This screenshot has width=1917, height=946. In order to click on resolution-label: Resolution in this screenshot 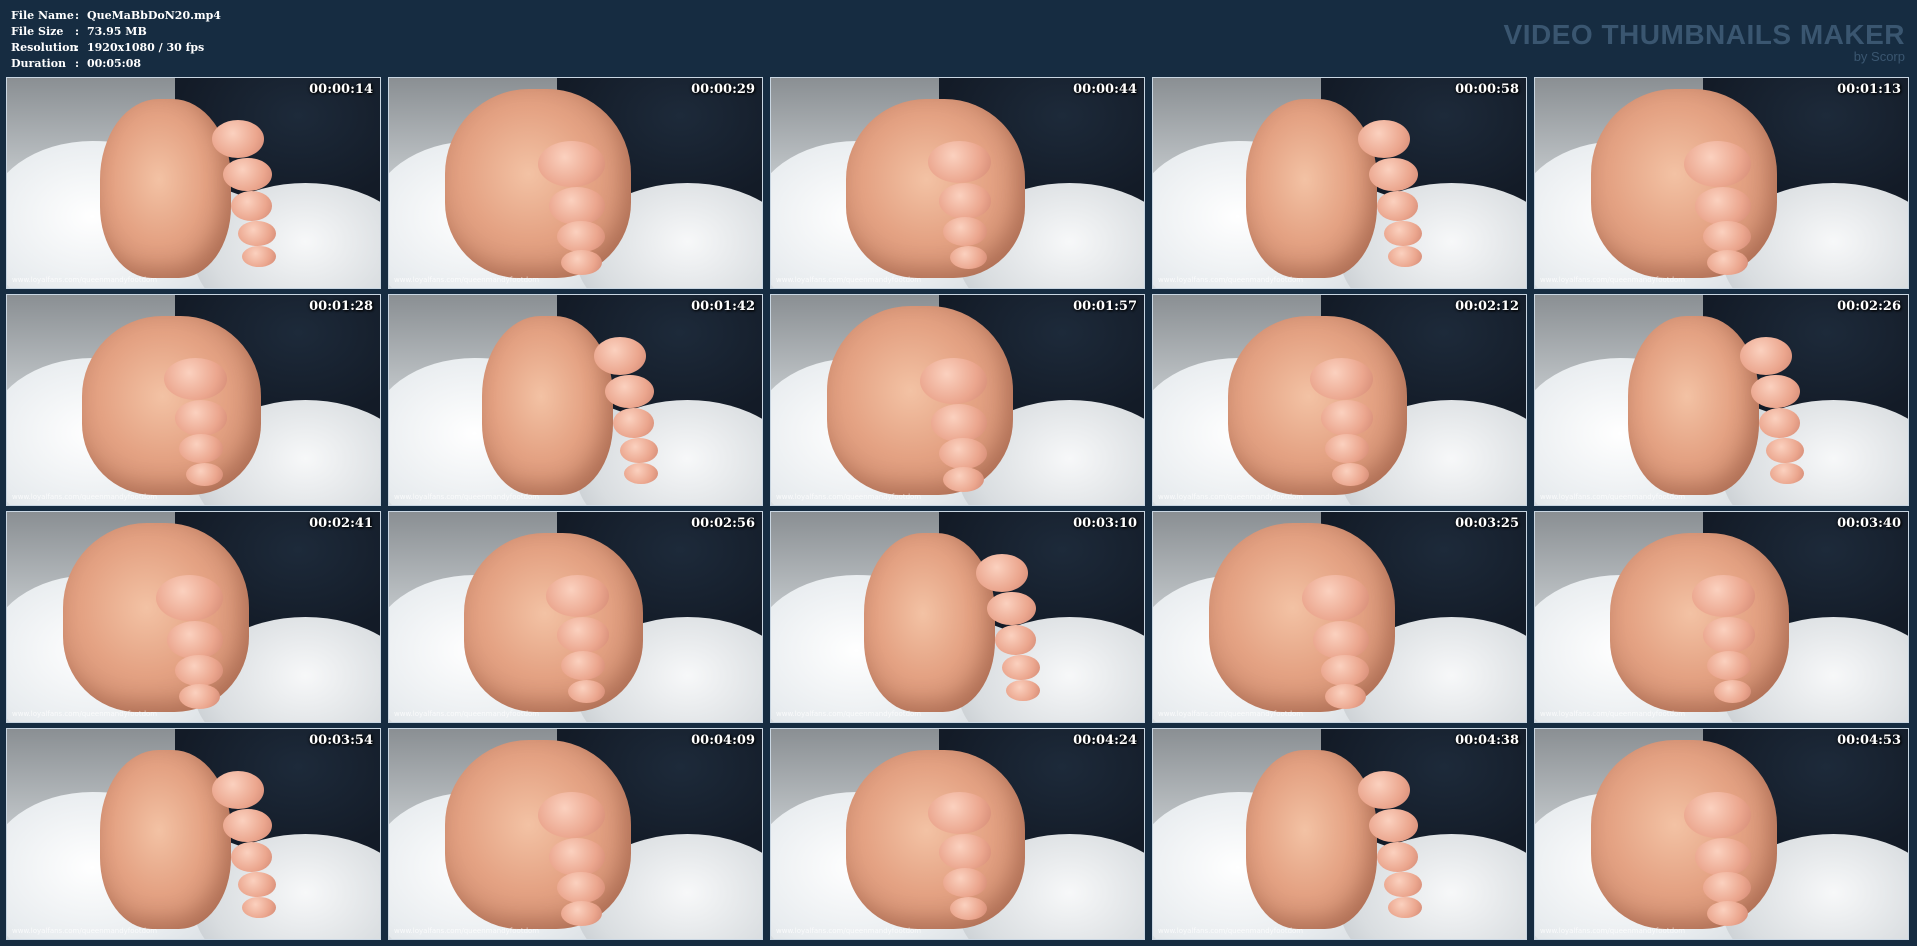, I will do `click(44, 47)`.